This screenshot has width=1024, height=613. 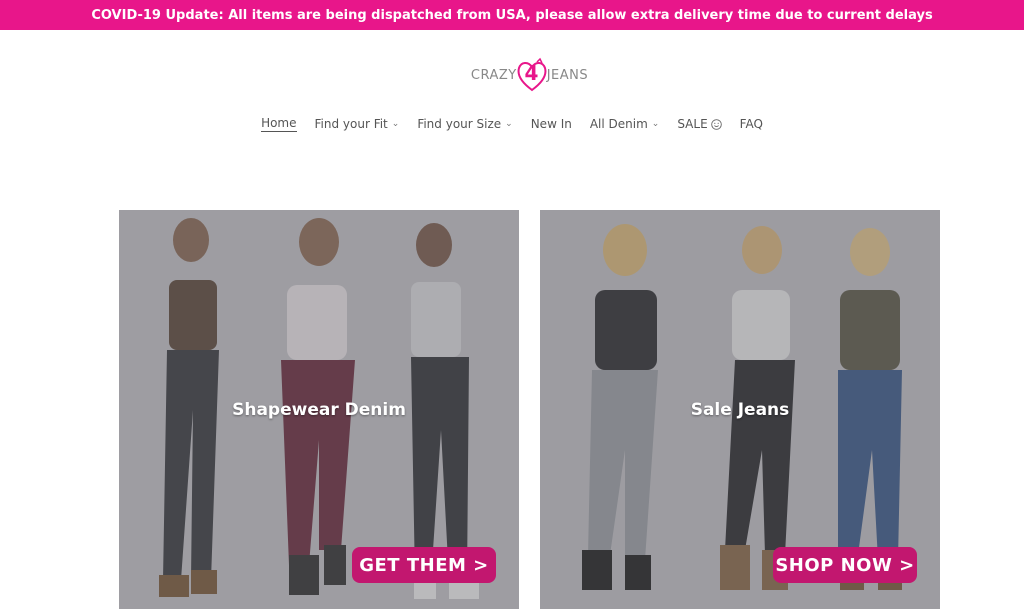 What do you see at coordinates (699, 124) in the screenshot?
I see `nav-item-sale: SALE` at bounding box center [699, 124].